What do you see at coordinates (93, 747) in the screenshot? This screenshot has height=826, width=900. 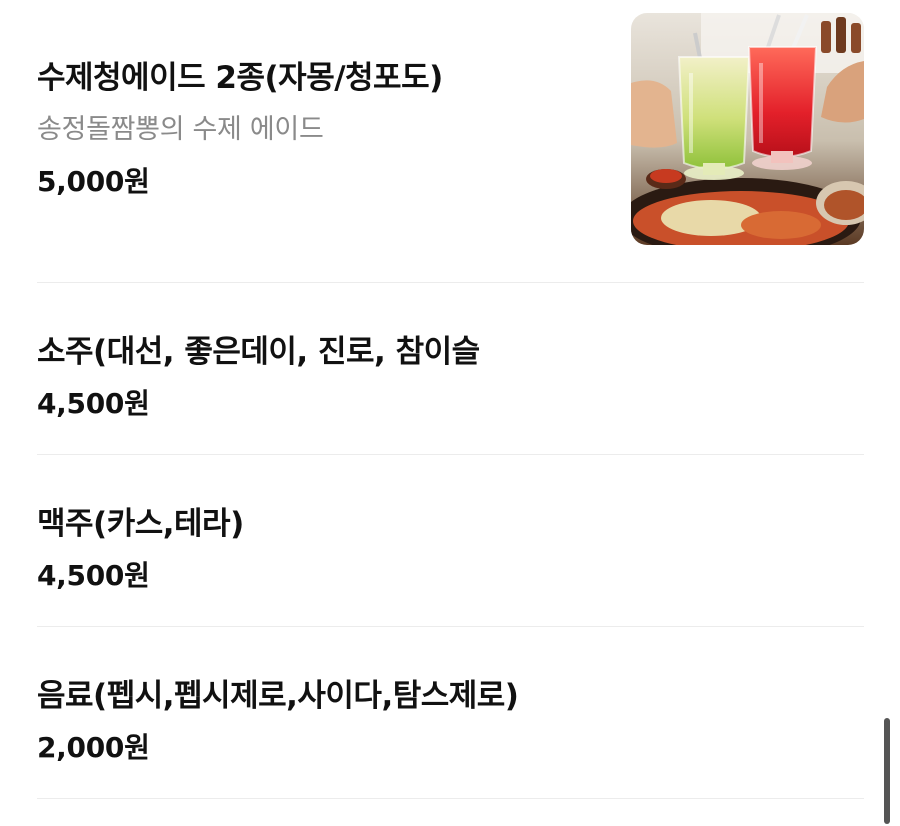 I see `menu-item-price: 2,000원` at bounding box center [93, 747].